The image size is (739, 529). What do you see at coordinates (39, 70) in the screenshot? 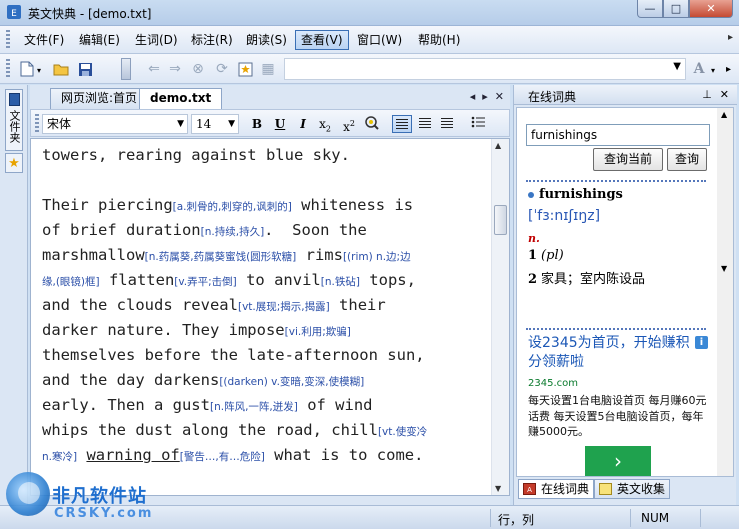
I see `new-file-dropdown-icon: ▾` at bounding box center [39, 70].